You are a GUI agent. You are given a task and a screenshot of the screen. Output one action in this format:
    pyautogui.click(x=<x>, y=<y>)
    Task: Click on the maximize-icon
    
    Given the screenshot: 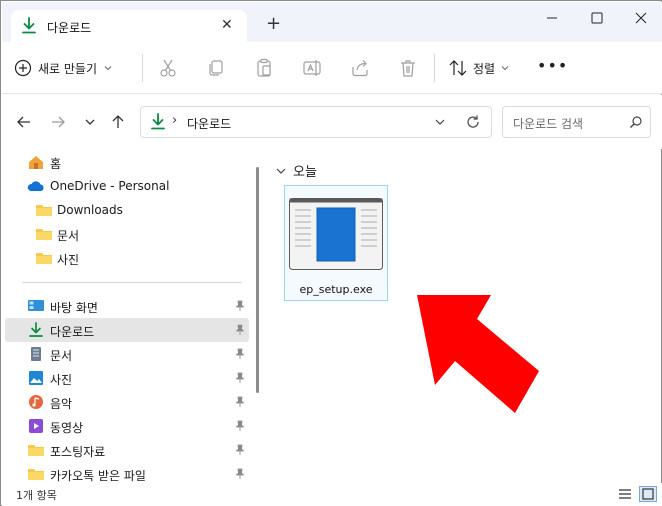 What is the action you would take?
    pyautogui.click(x=597, y=18)
    